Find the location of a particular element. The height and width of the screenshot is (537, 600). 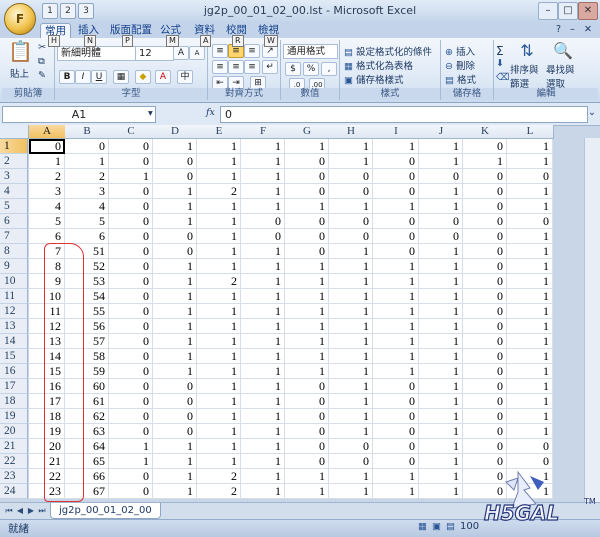

column-header-e: E is located at coordinates (219, 132).